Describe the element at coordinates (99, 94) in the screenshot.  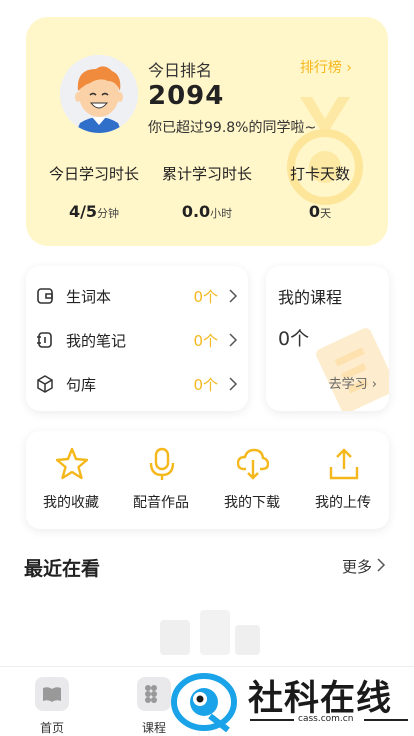
I see `avatar` at that location.